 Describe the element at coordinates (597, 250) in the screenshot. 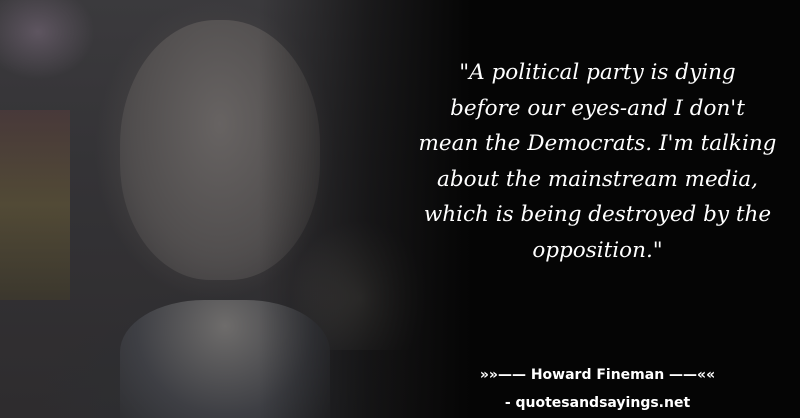

I see `quote-line: opposition."` at that location.